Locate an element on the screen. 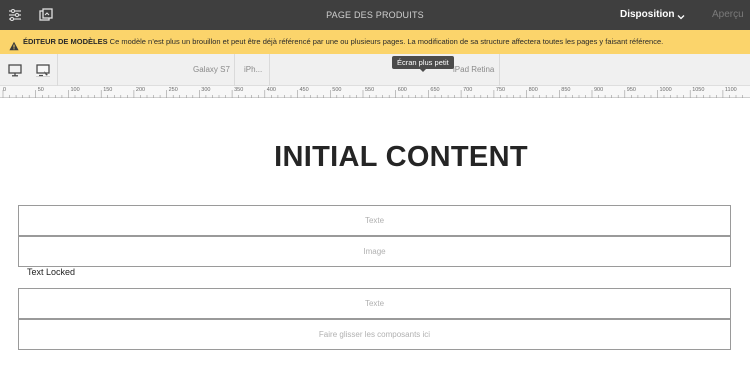 The width and height of the screenshot is (750, 373). ruler-label: 250 is located at coordinates (173, 90).